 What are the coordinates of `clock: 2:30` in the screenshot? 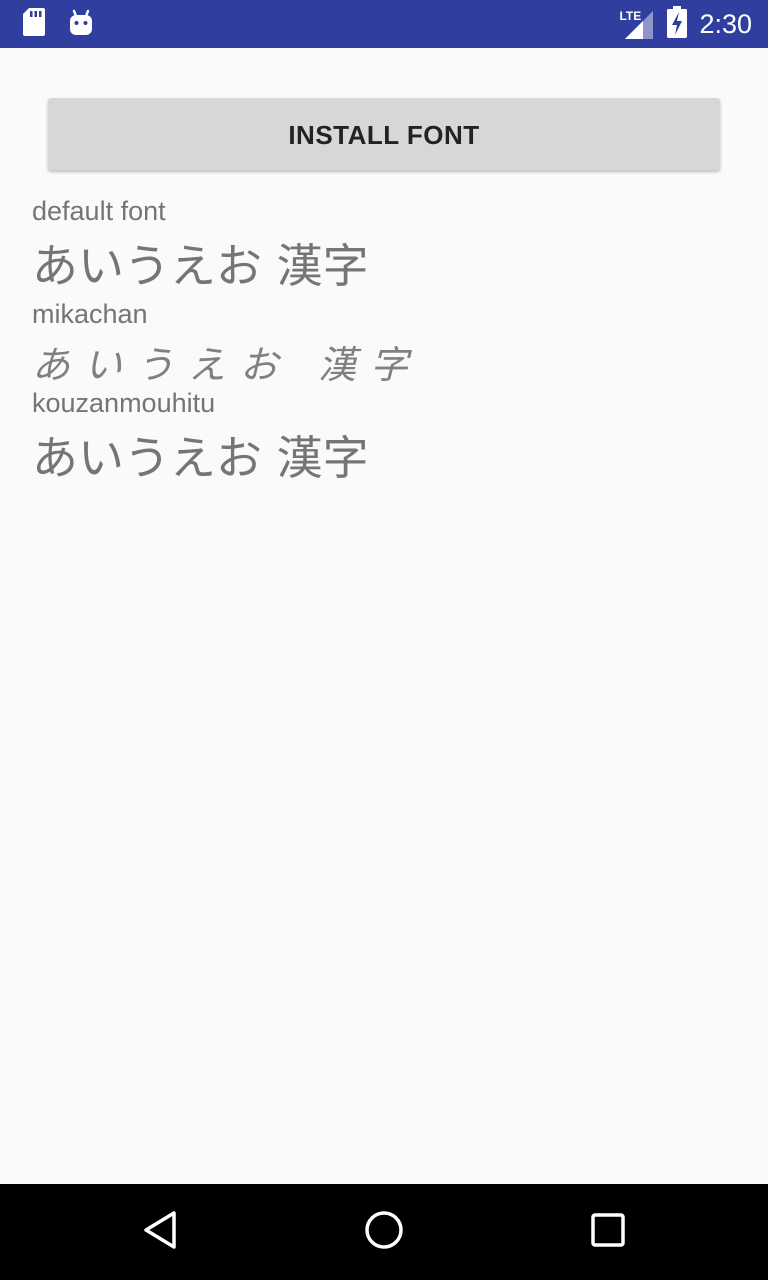 It's located at (725, 24).